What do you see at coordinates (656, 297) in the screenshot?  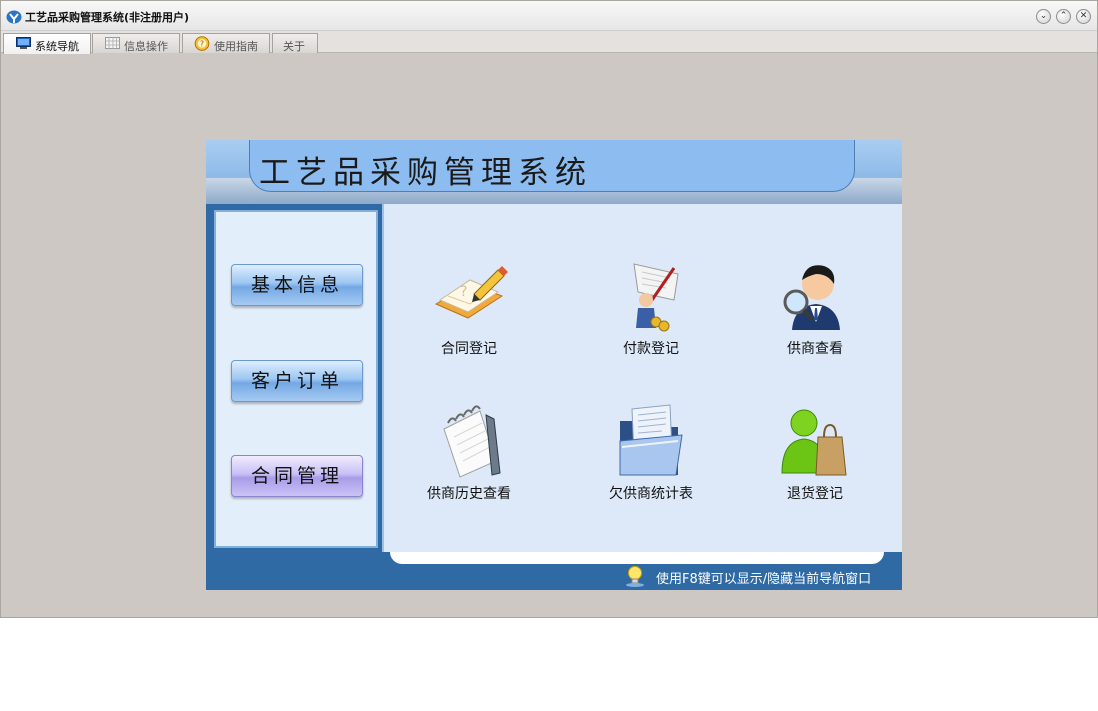 I see `payment-person-icon` at bounding box center [656, 297].